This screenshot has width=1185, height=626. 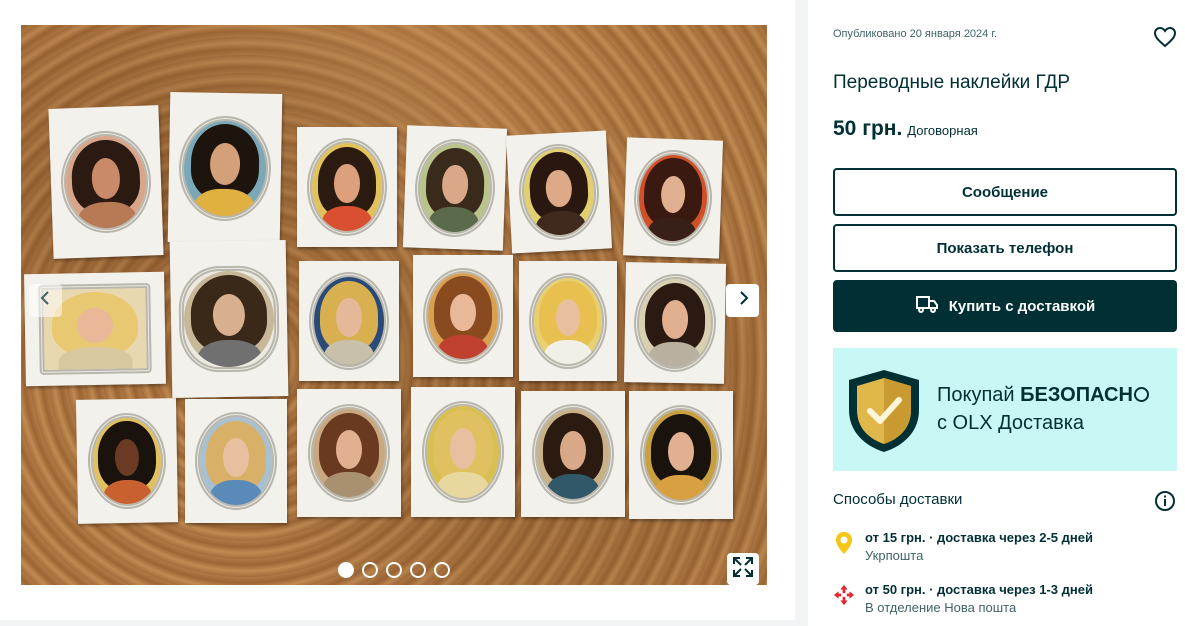 What do you see at coordinates (927, 306) in the screenshot?
I see `truck-icon` at bounding box center [927, 306].